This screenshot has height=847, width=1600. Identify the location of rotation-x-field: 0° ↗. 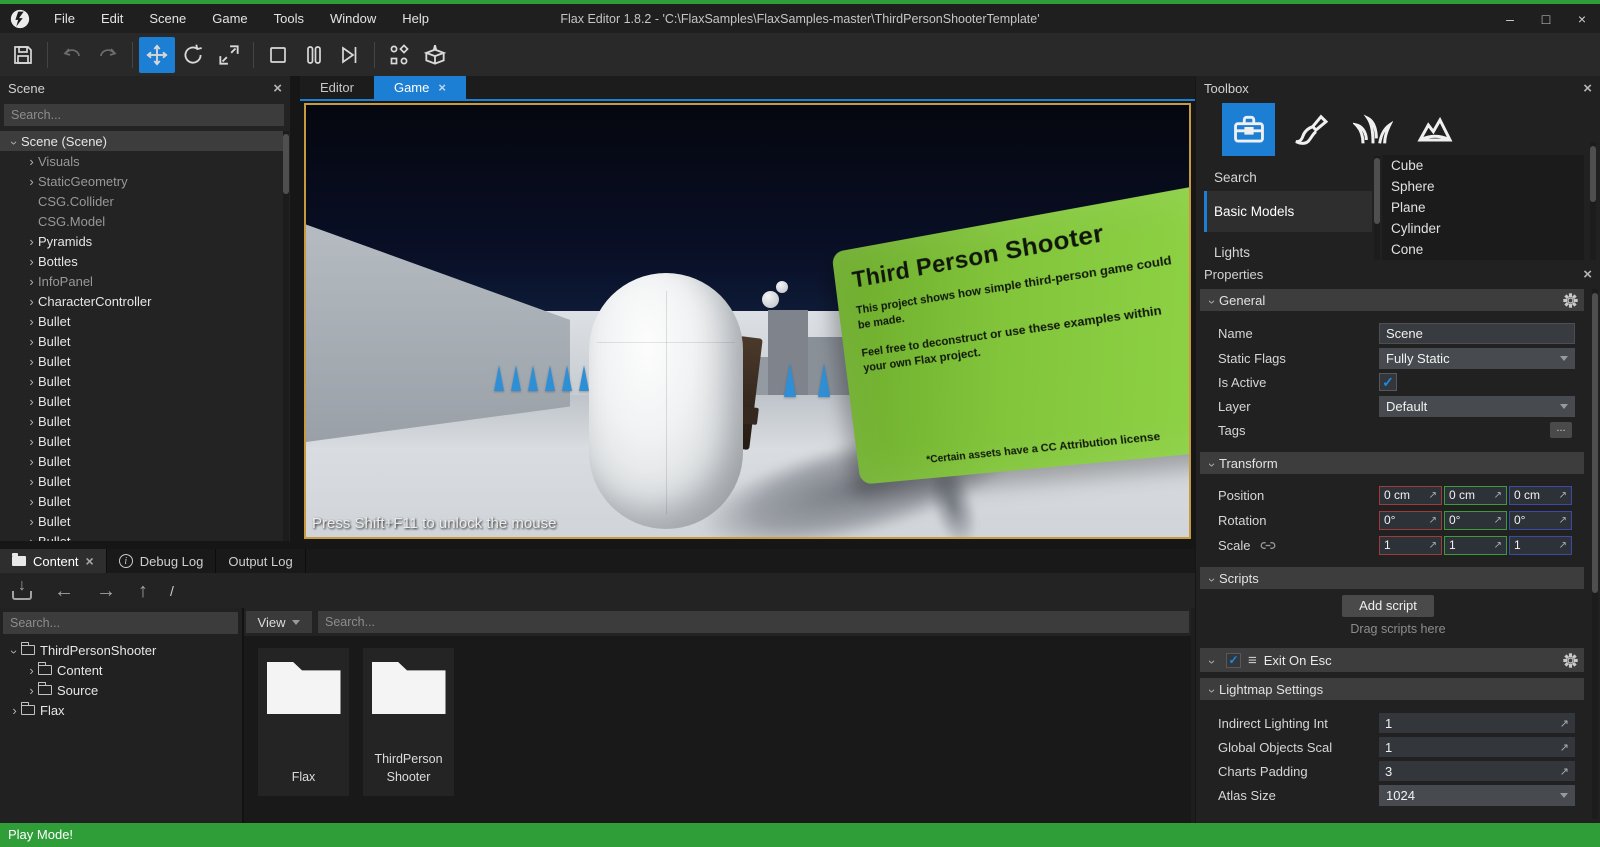
(1410, 520).